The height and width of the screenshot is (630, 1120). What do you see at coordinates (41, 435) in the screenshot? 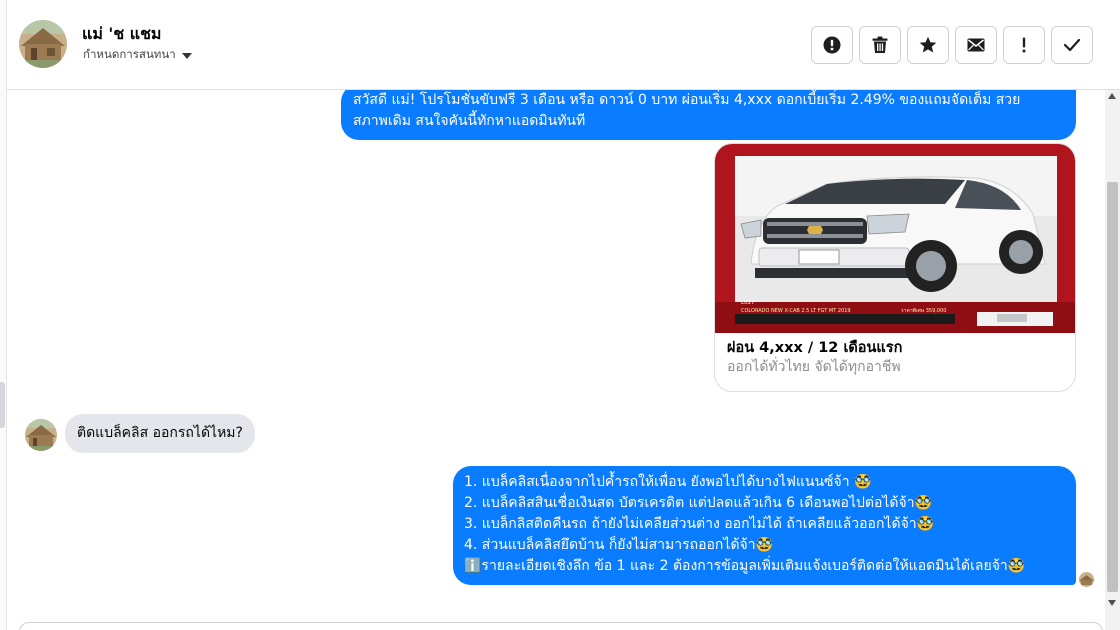
I see `sender-avatar` at bounding box center [41, 435].